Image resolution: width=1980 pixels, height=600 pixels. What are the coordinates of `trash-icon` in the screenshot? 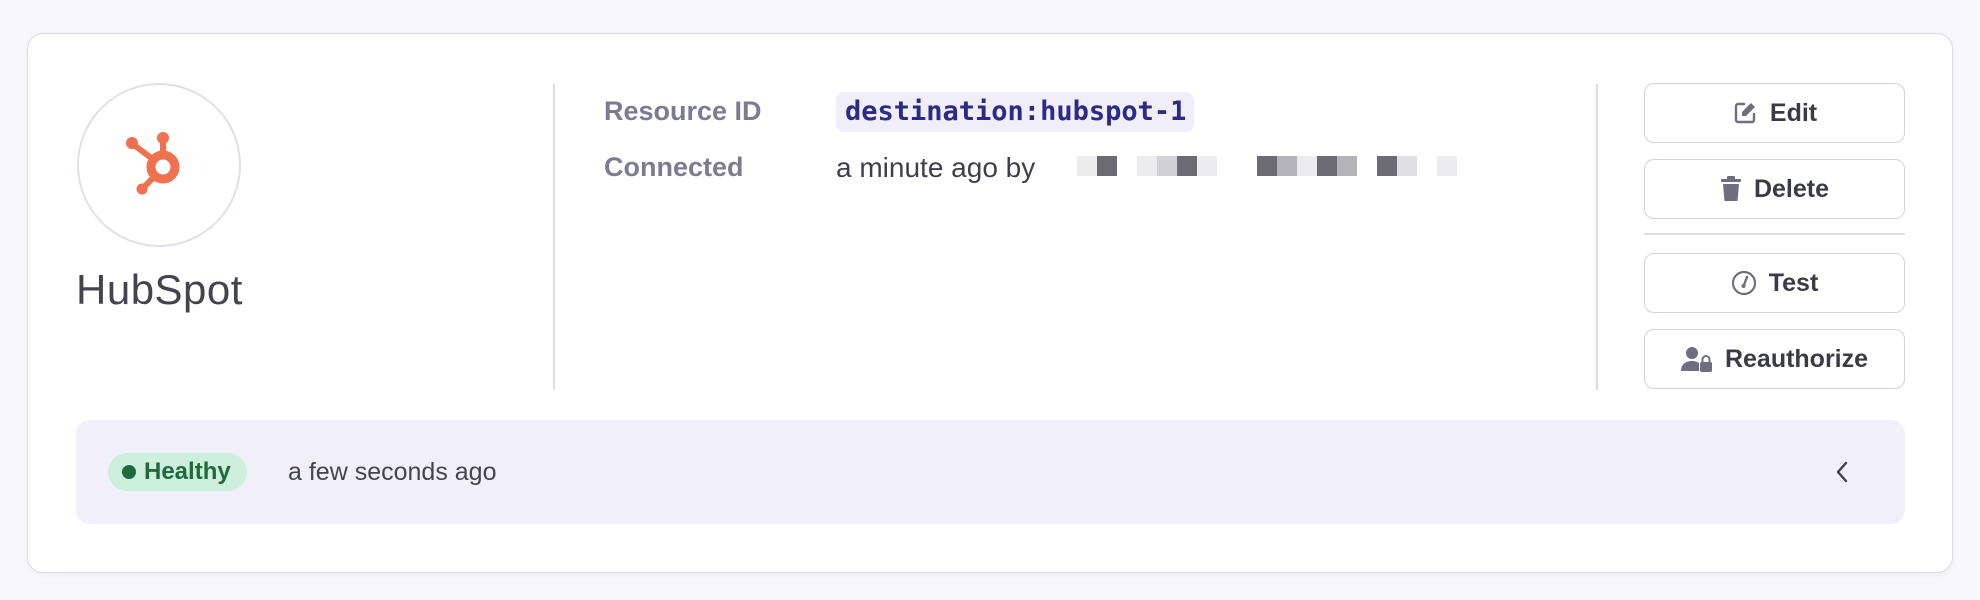 It's located at (1730, 188).